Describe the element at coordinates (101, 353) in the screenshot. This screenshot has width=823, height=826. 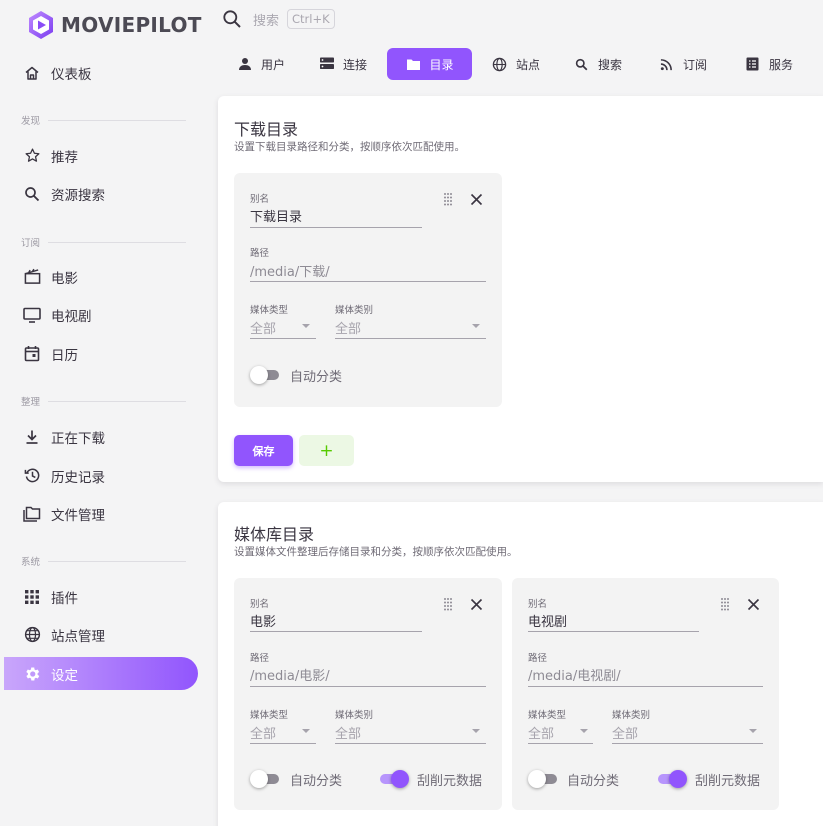
I see `nav-calendar: 日历` at that location.